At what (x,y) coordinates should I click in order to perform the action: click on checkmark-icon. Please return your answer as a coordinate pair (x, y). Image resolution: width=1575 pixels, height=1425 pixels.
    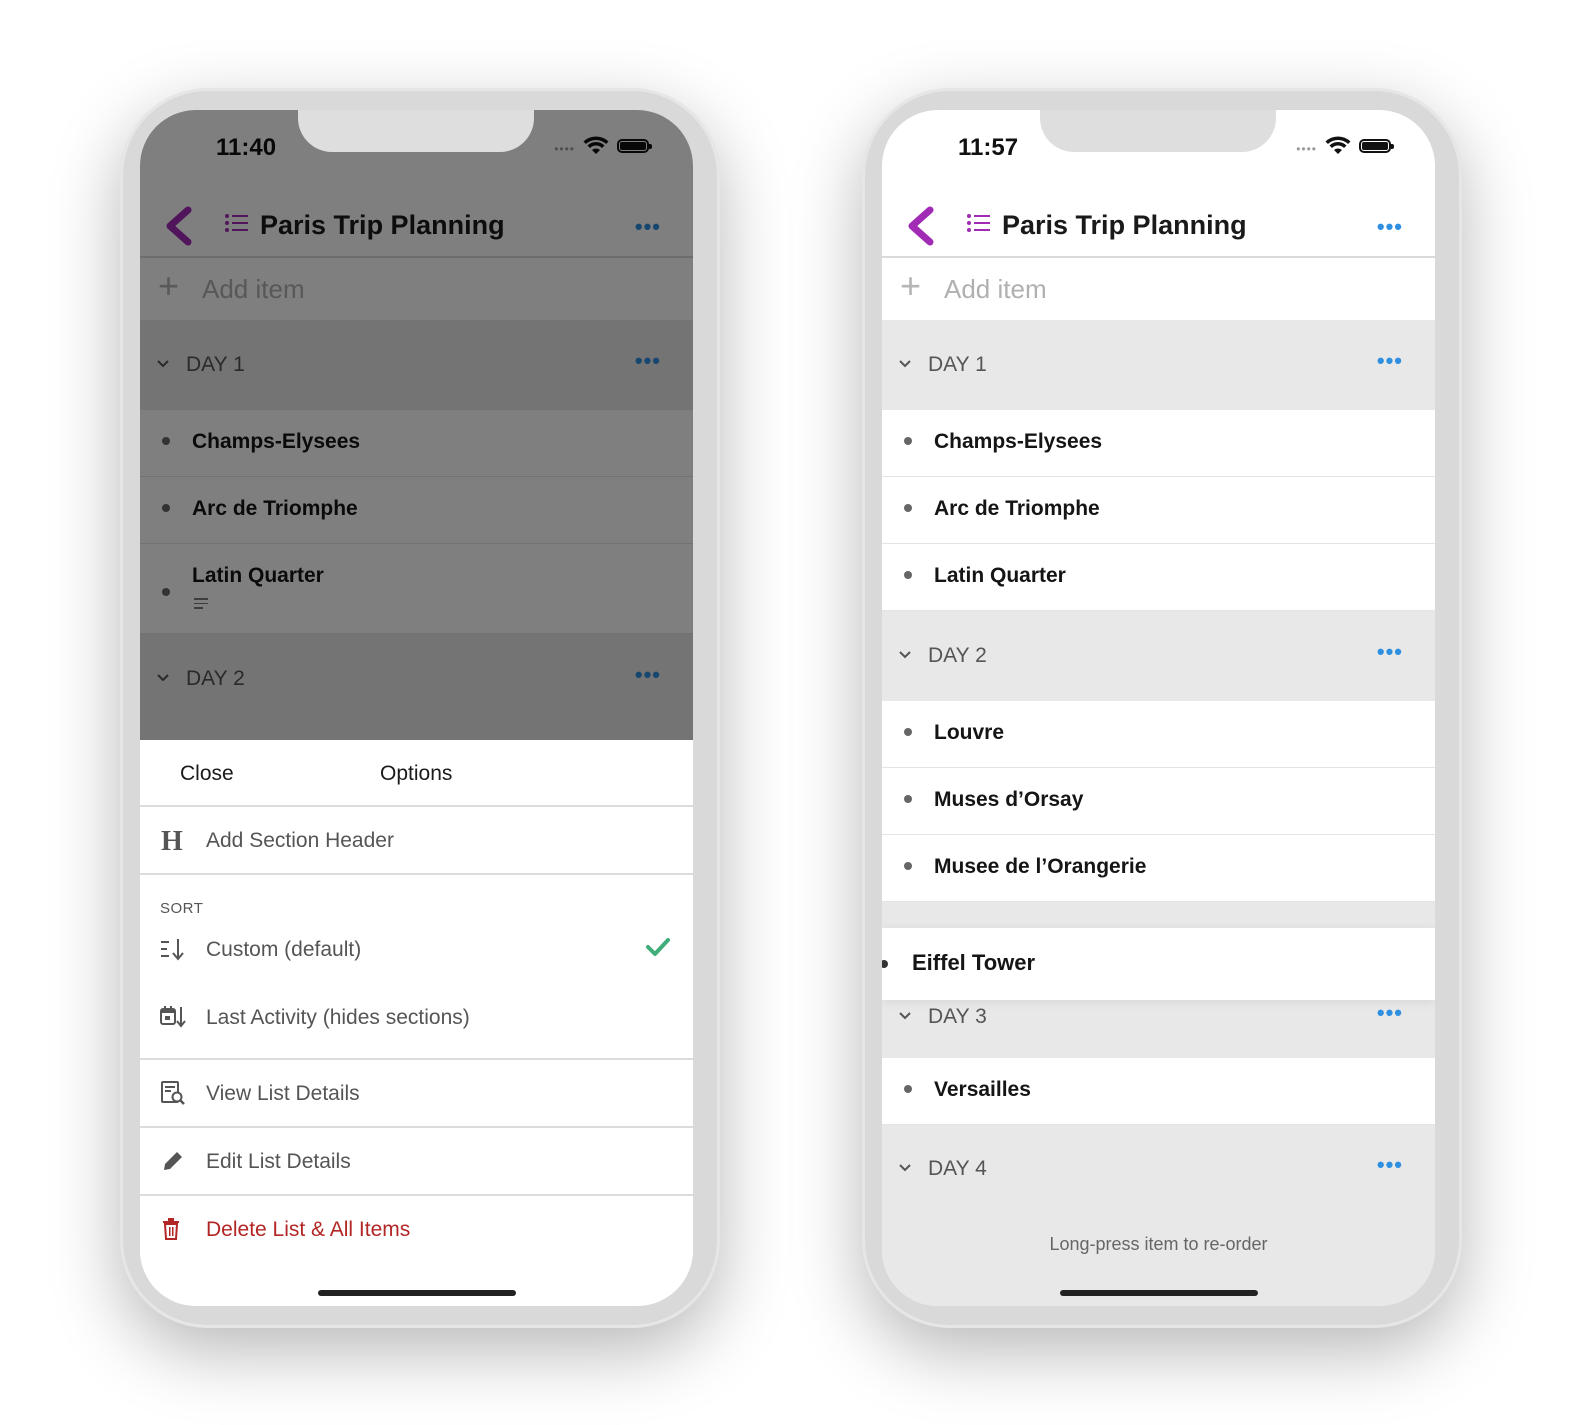
    Looking at the image, I should click on (658, 947).